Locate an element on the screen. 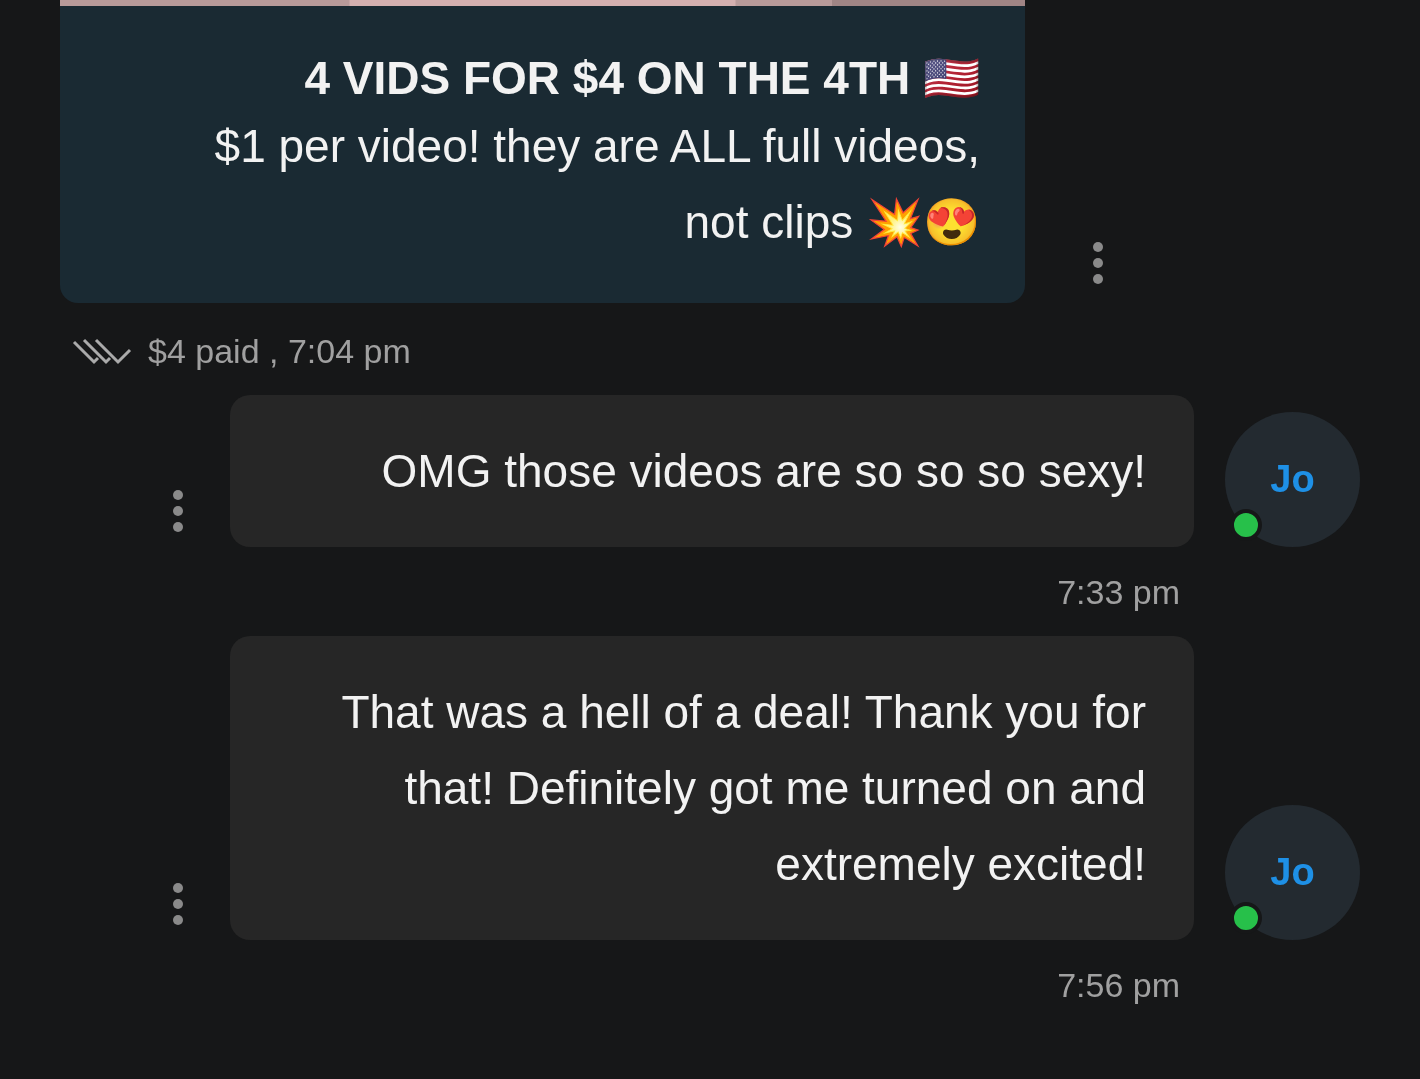  message-time: 7:33 pm is located at coordinates (1118, 592).